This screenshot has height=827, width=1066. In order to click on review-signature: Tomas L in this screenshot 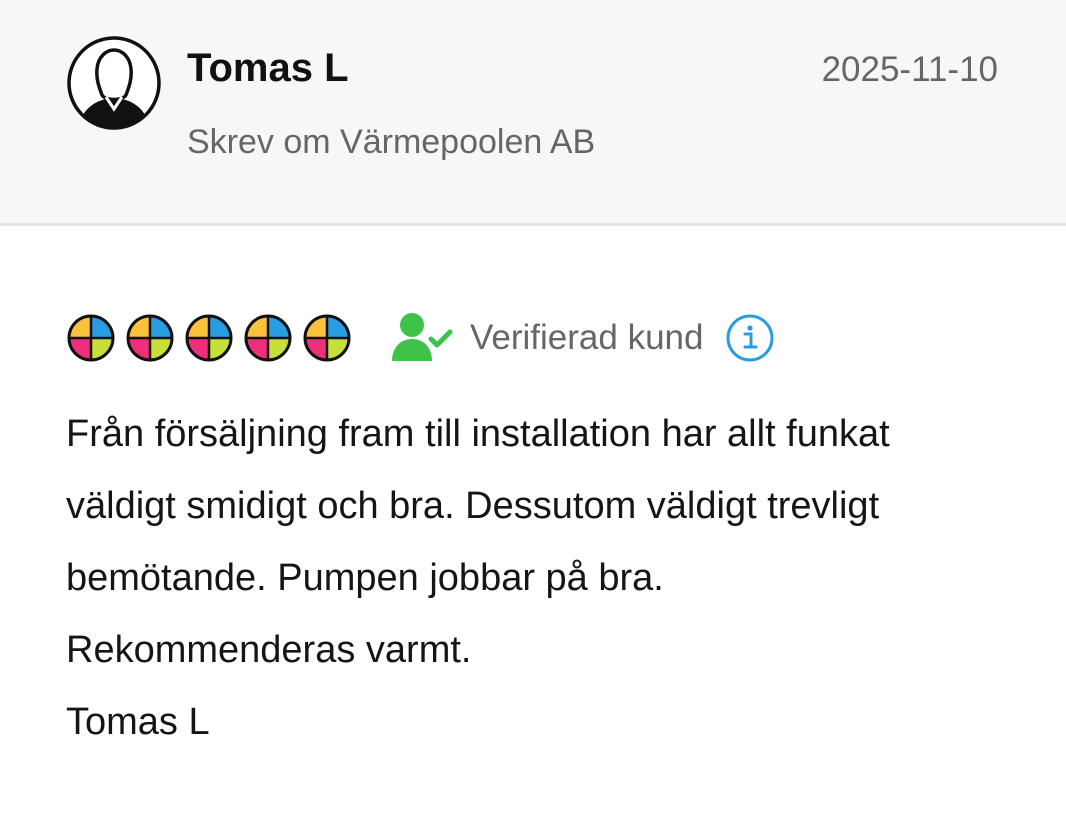, I will do `click(138, 722)`.